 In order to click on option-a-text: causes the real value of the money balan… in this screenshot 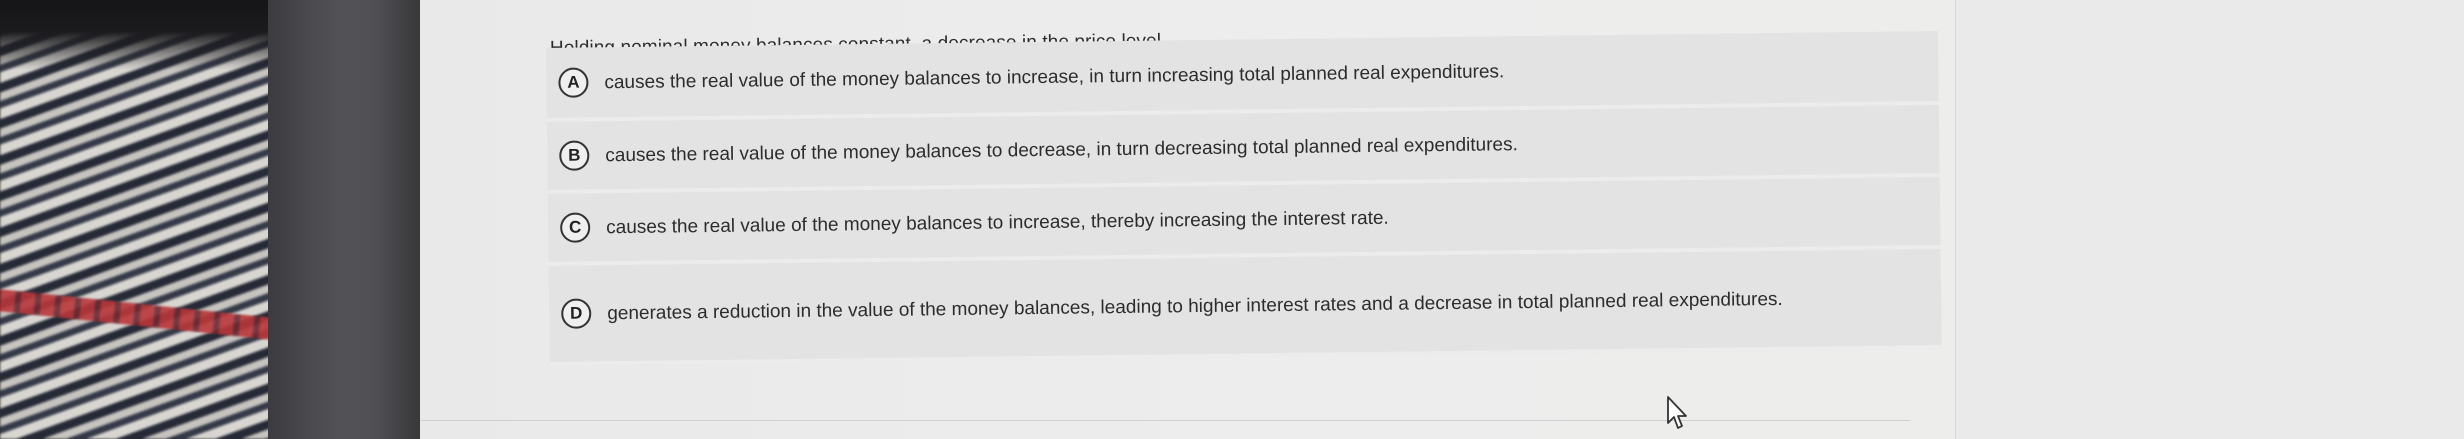, I will do `click(1054, 76)`.